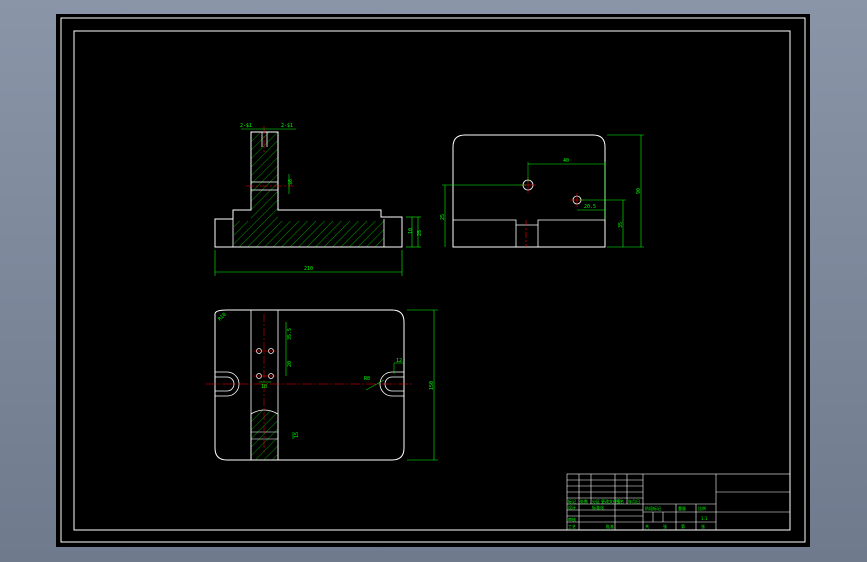 The width and height of the screenshot is (867, 562). What do you see at coordinates (399, 361) in the screenshot?
I see `dim-slot-width: 12` at bounding box center [399, 361].